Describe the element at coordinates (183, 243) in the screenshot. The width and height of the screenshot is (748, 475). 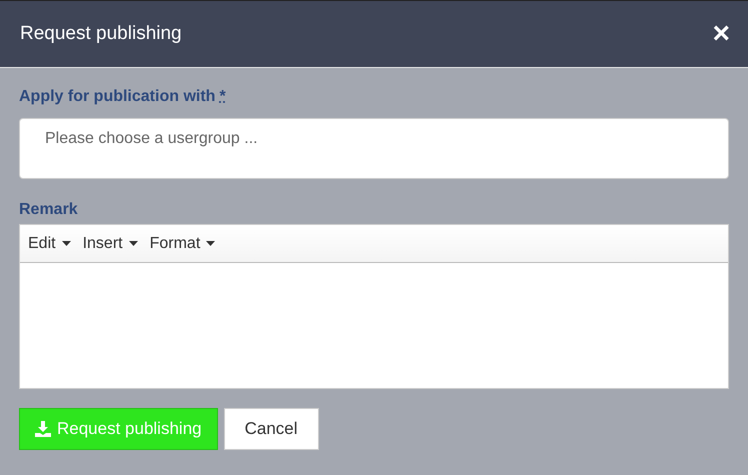
I see `menu-button: Format` at that location.